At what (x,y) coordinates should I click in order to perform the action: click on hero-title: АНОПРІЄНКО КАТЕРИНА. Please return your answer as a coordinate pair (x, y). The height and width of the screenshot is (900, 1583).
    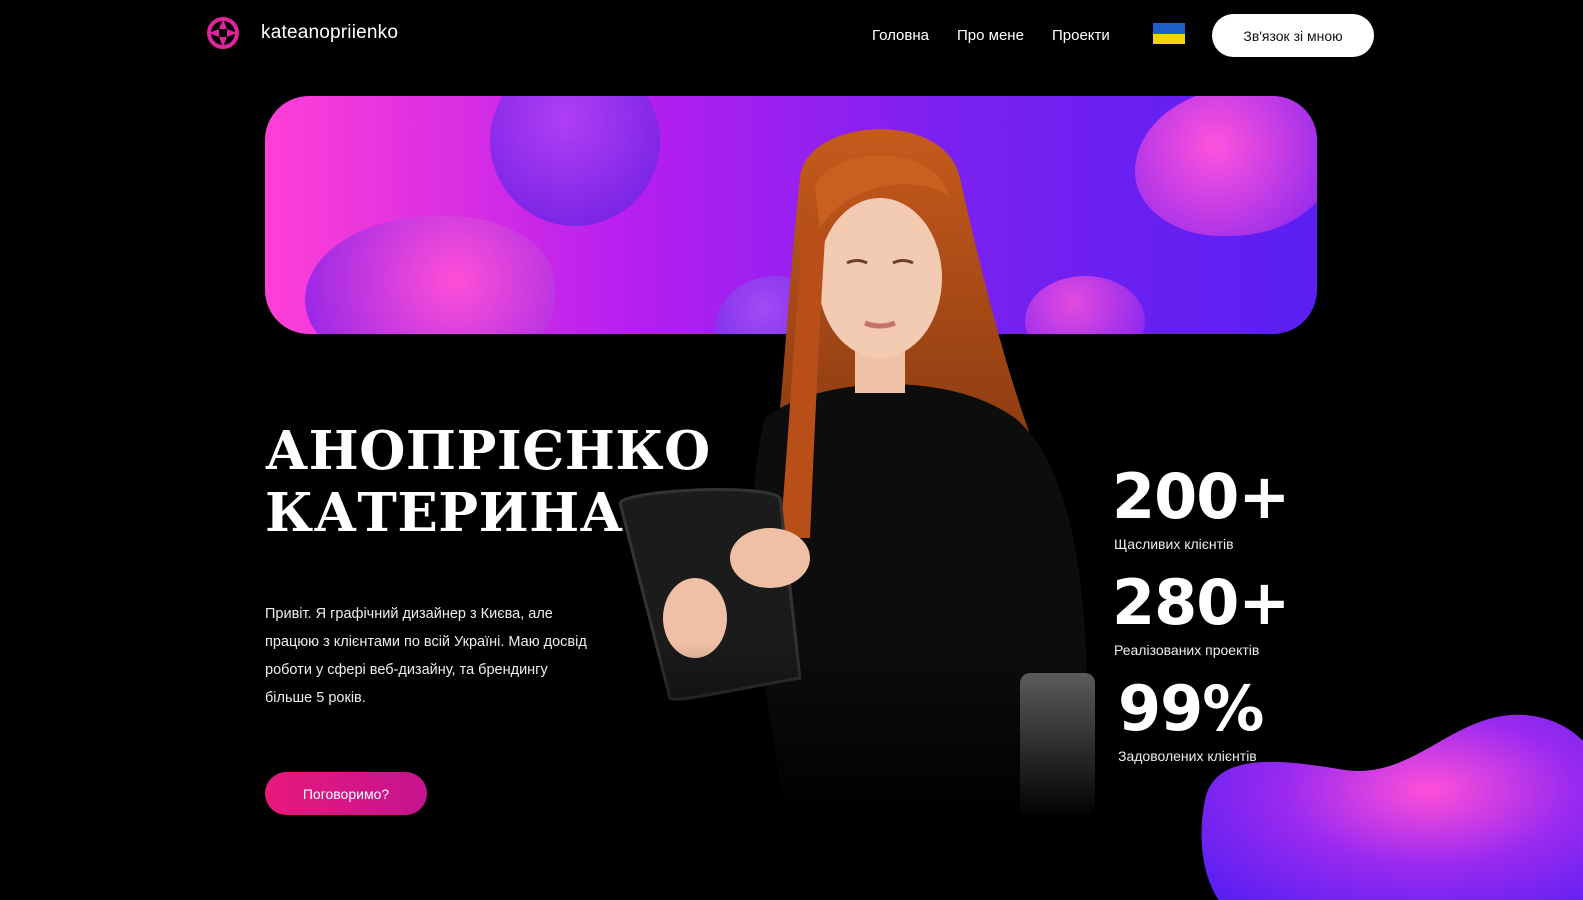
    Looking at the image, I should click on (488, 482).